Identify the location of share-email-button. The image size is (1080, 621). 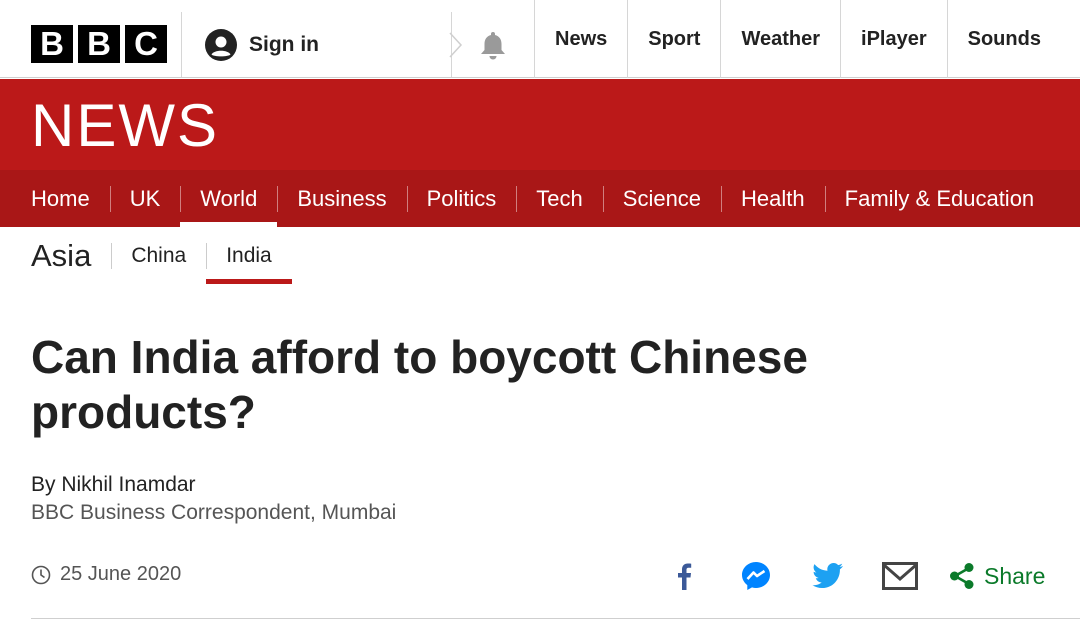
(900, 576).